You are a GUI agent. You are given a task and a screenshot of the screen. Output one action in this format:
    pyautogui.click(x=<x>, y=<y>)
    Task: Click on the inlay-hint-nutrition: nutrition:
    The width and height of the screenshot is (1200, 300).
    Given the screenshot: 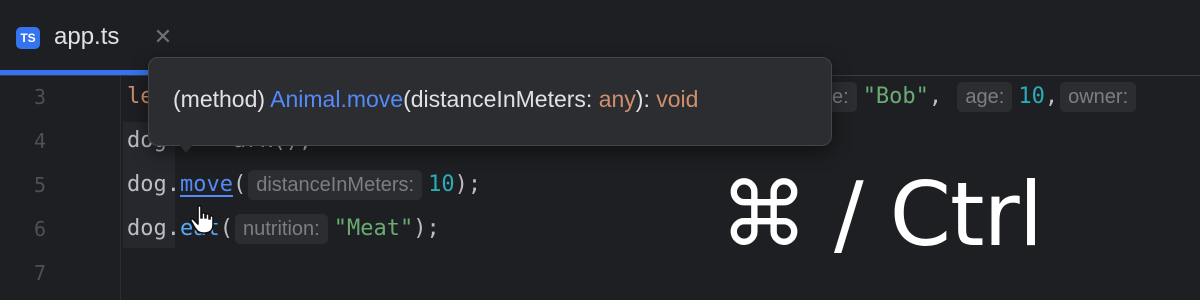 What is the action you would take?
    pyautogui.click(x=281, y=229)
    